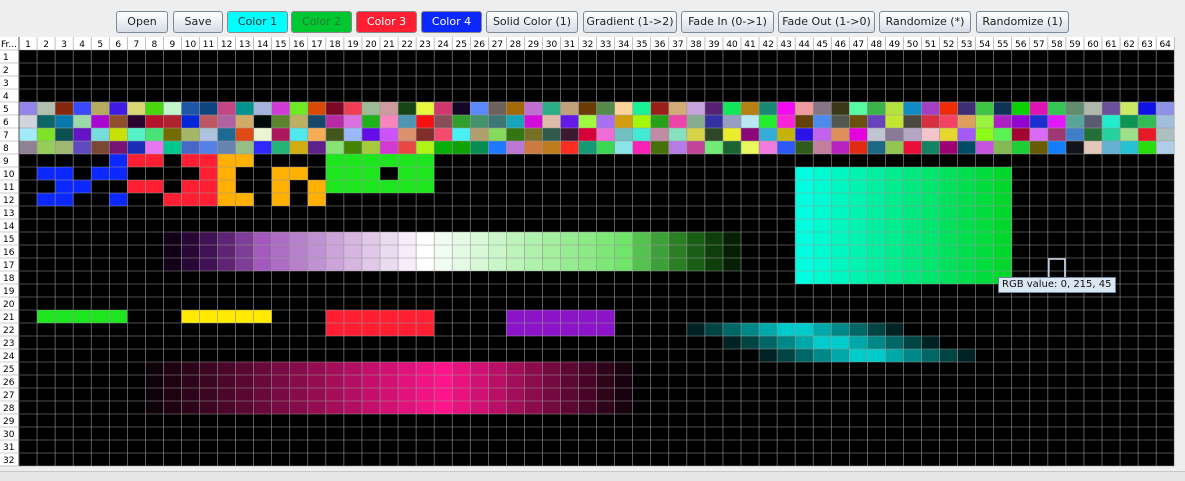 The image size is (1185, 481). What do you see at coordinates (136, 45) in the screenshot?
I see `column-header: 7` at bounding box center [136, 45].